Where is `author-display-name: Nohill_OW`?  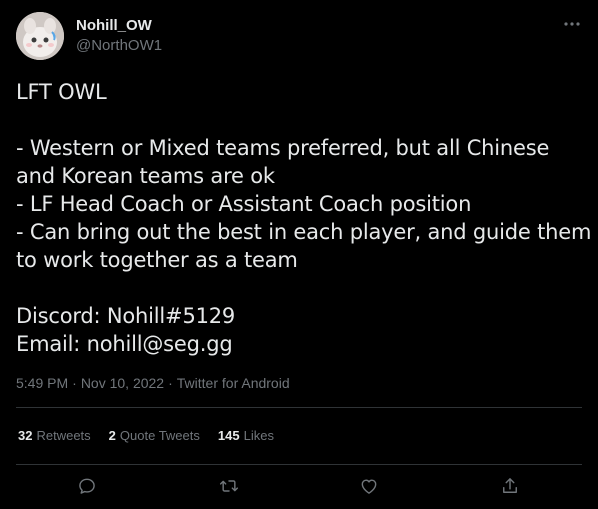
author-display-name: Nohill_OW is located at coordinates (114, 26).